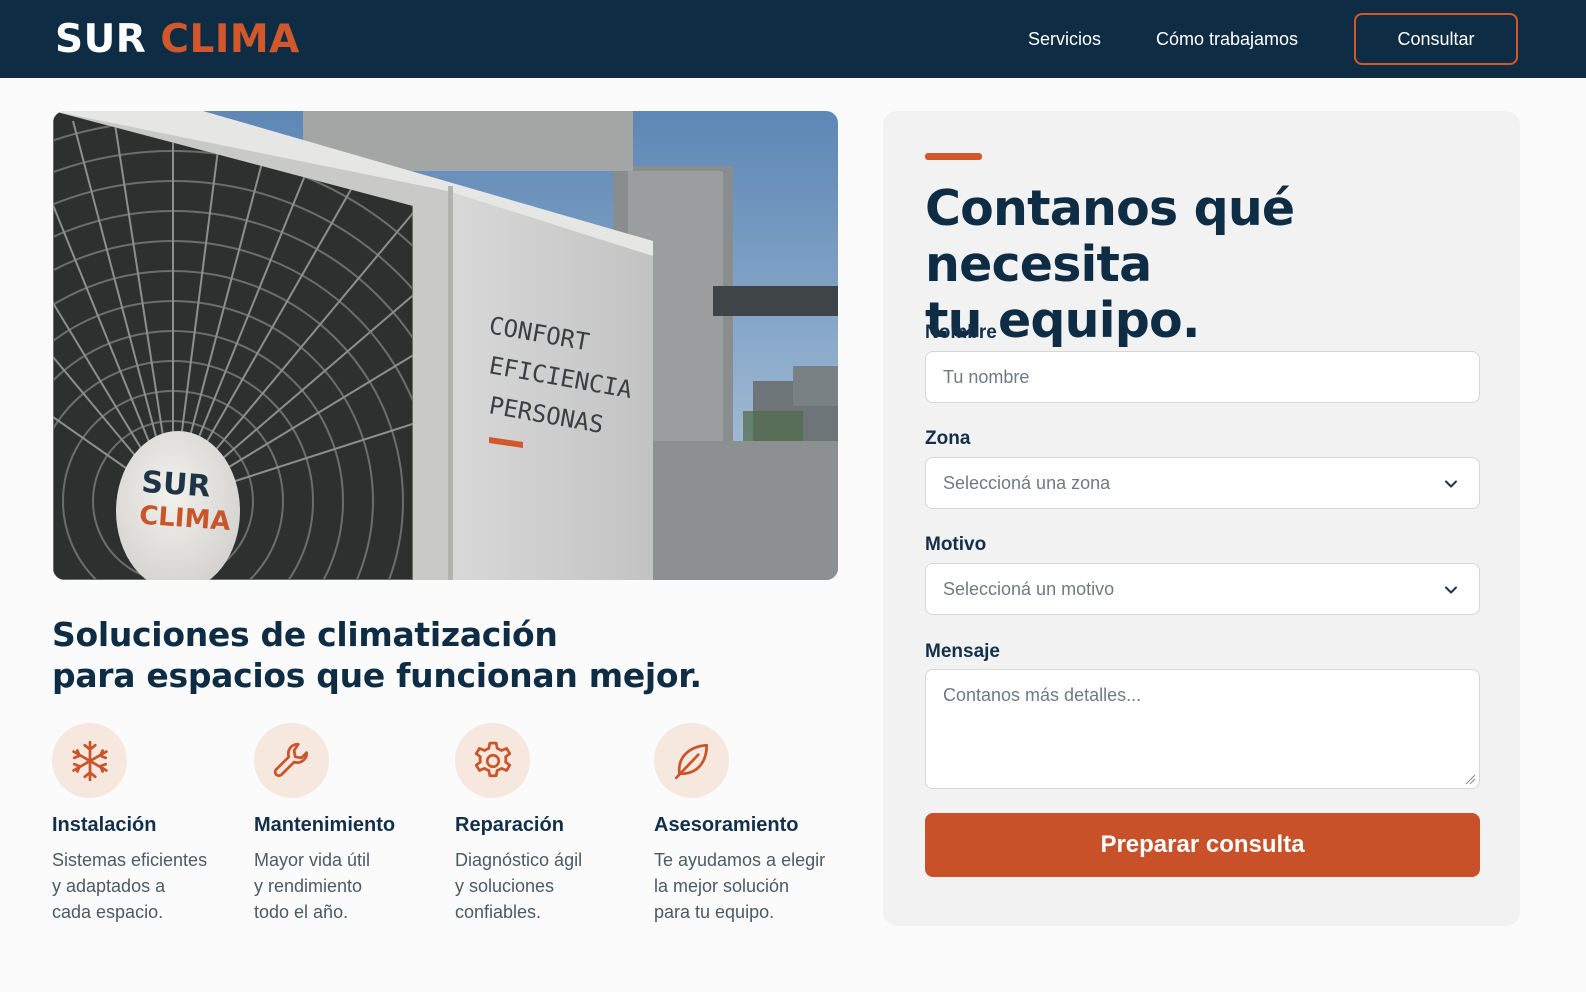  Describe the element at coordinates (1202, 483) in the screenshot. I see `zone-select: Seleccioná una zona` at that location.